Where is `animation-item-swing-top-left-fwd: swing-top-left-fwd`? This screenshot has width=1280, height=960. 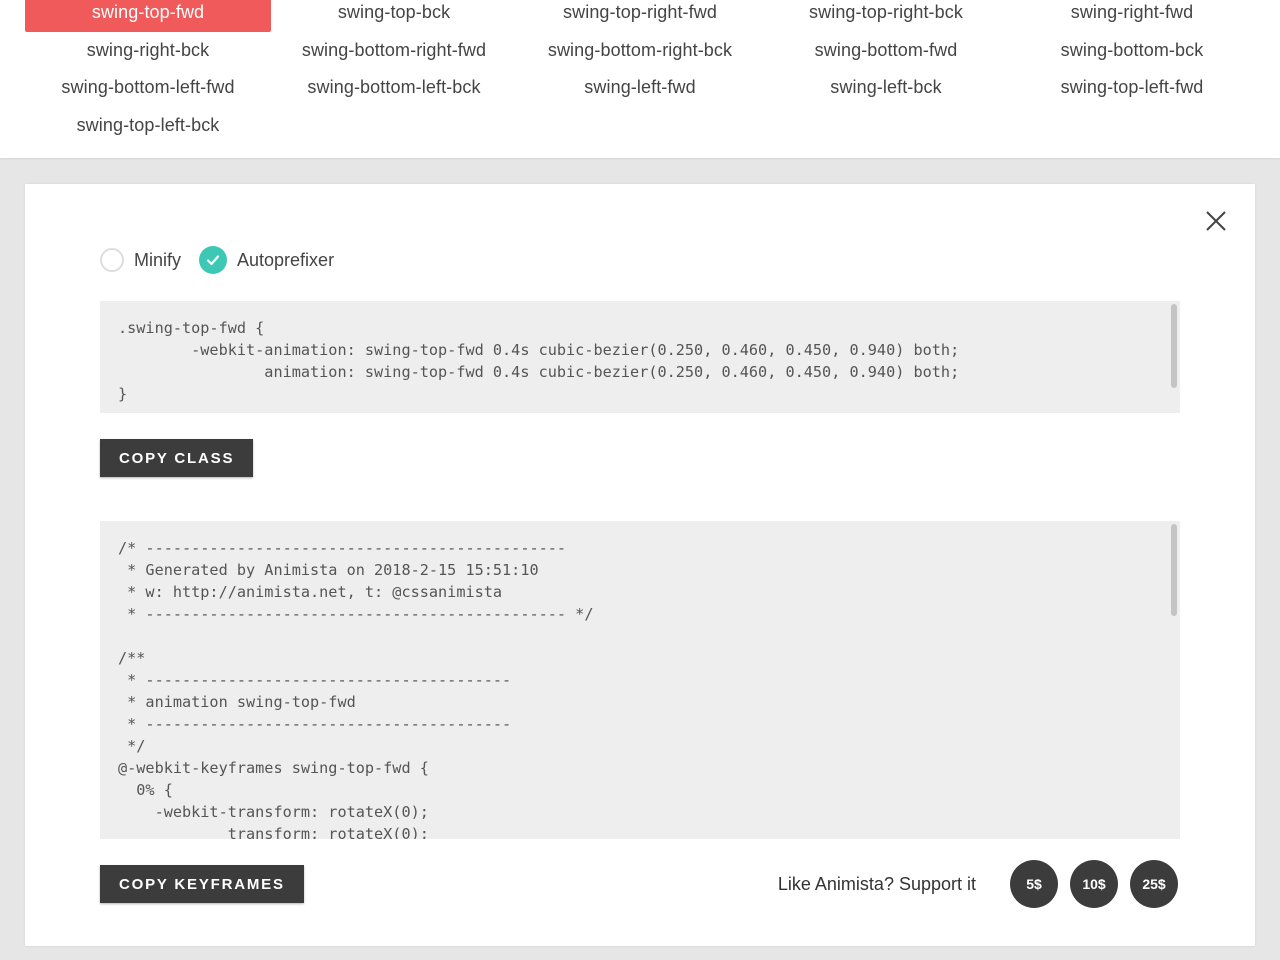
animation-item-swing-top-left-fwd: swing-top-left-fwd is located at coordinates (1132, 88).